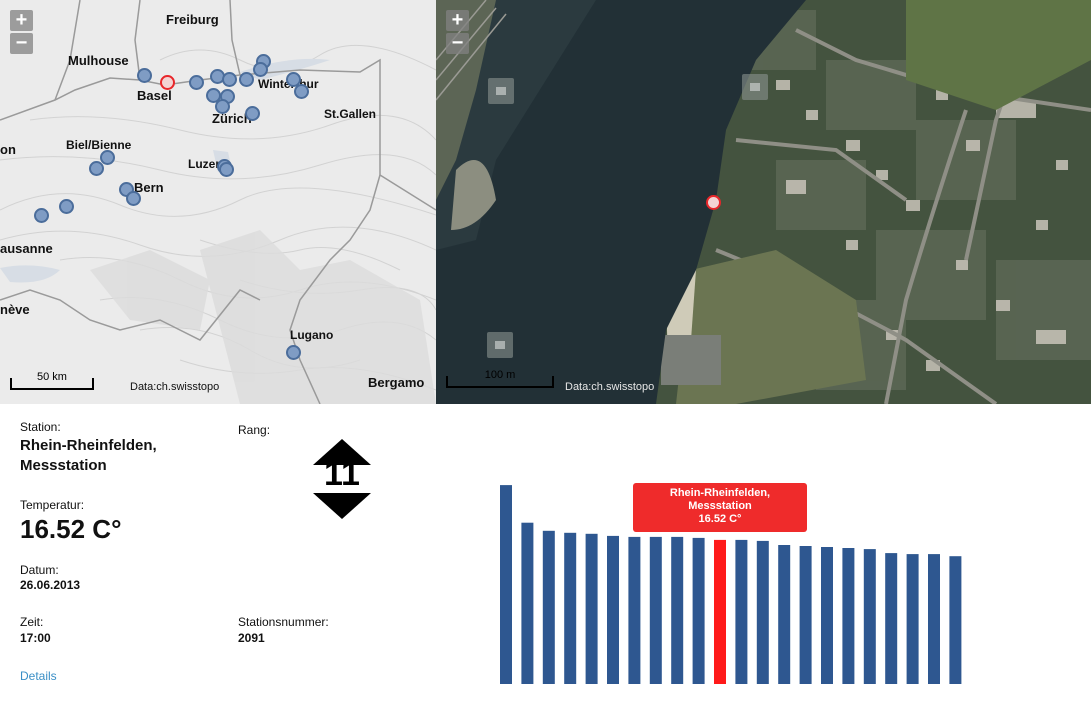  What do you see at coordinates (8, 149) in the screenshot?
I see `city-label-partial-on: on` at bounding box center [8, 149].